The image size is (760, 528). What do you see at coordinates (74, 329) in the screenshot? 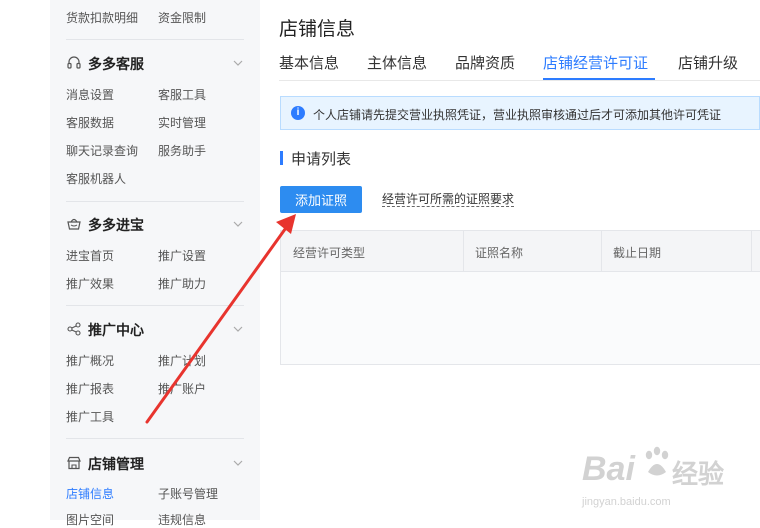
I see `share-icon` at bounding box center [74, 329].